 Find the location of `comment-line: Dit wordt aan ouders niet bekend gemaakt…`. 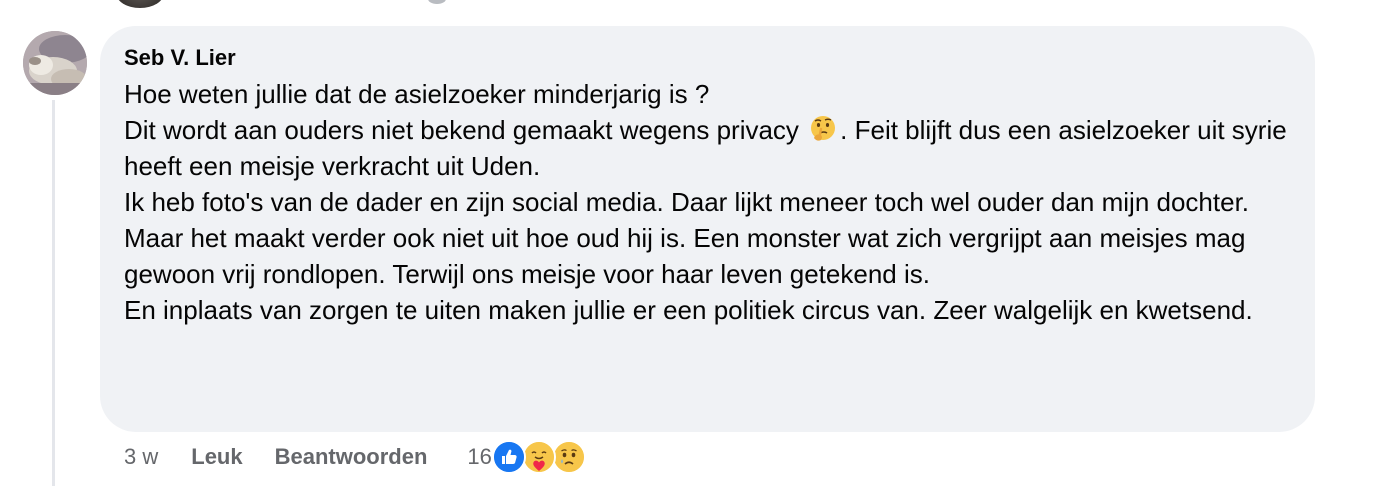

comment-line: Dit wordt aan ouders niet bekend gemaakt… is located at coordinates (707, 148).